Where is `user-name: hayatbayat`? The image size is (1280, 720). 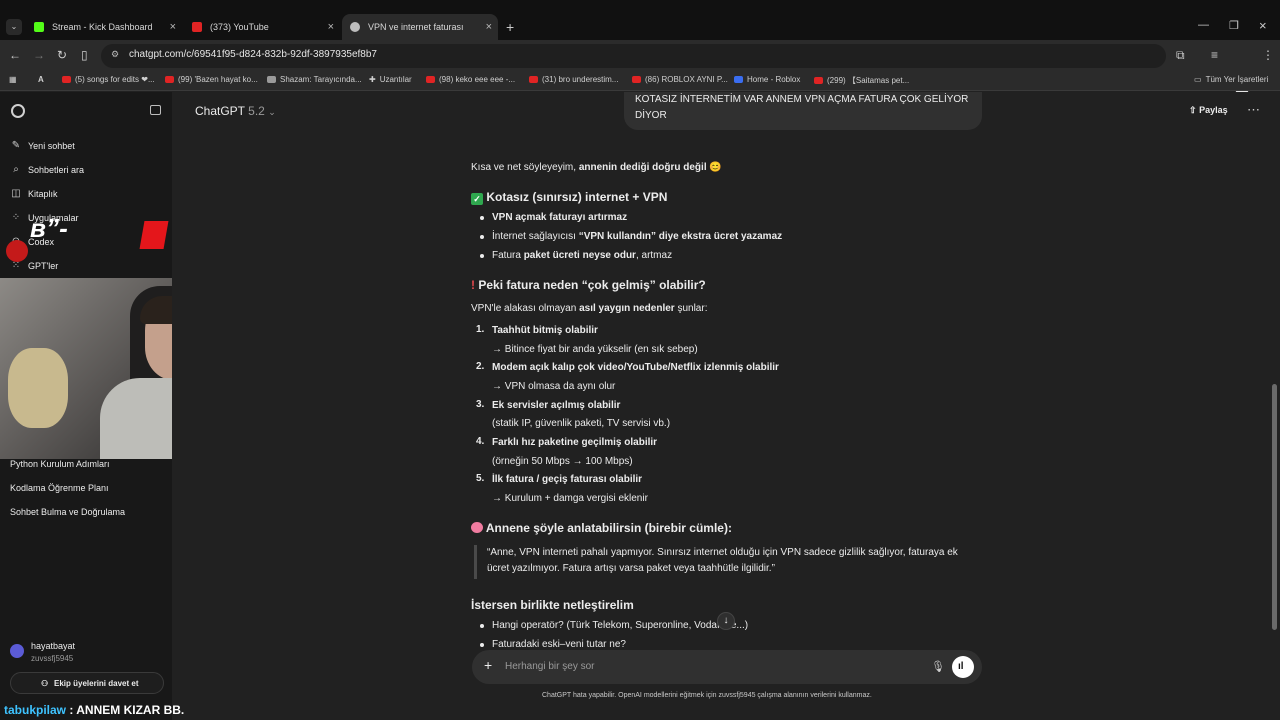 user-name: hayatbayat is located at coordinates (53, 646).